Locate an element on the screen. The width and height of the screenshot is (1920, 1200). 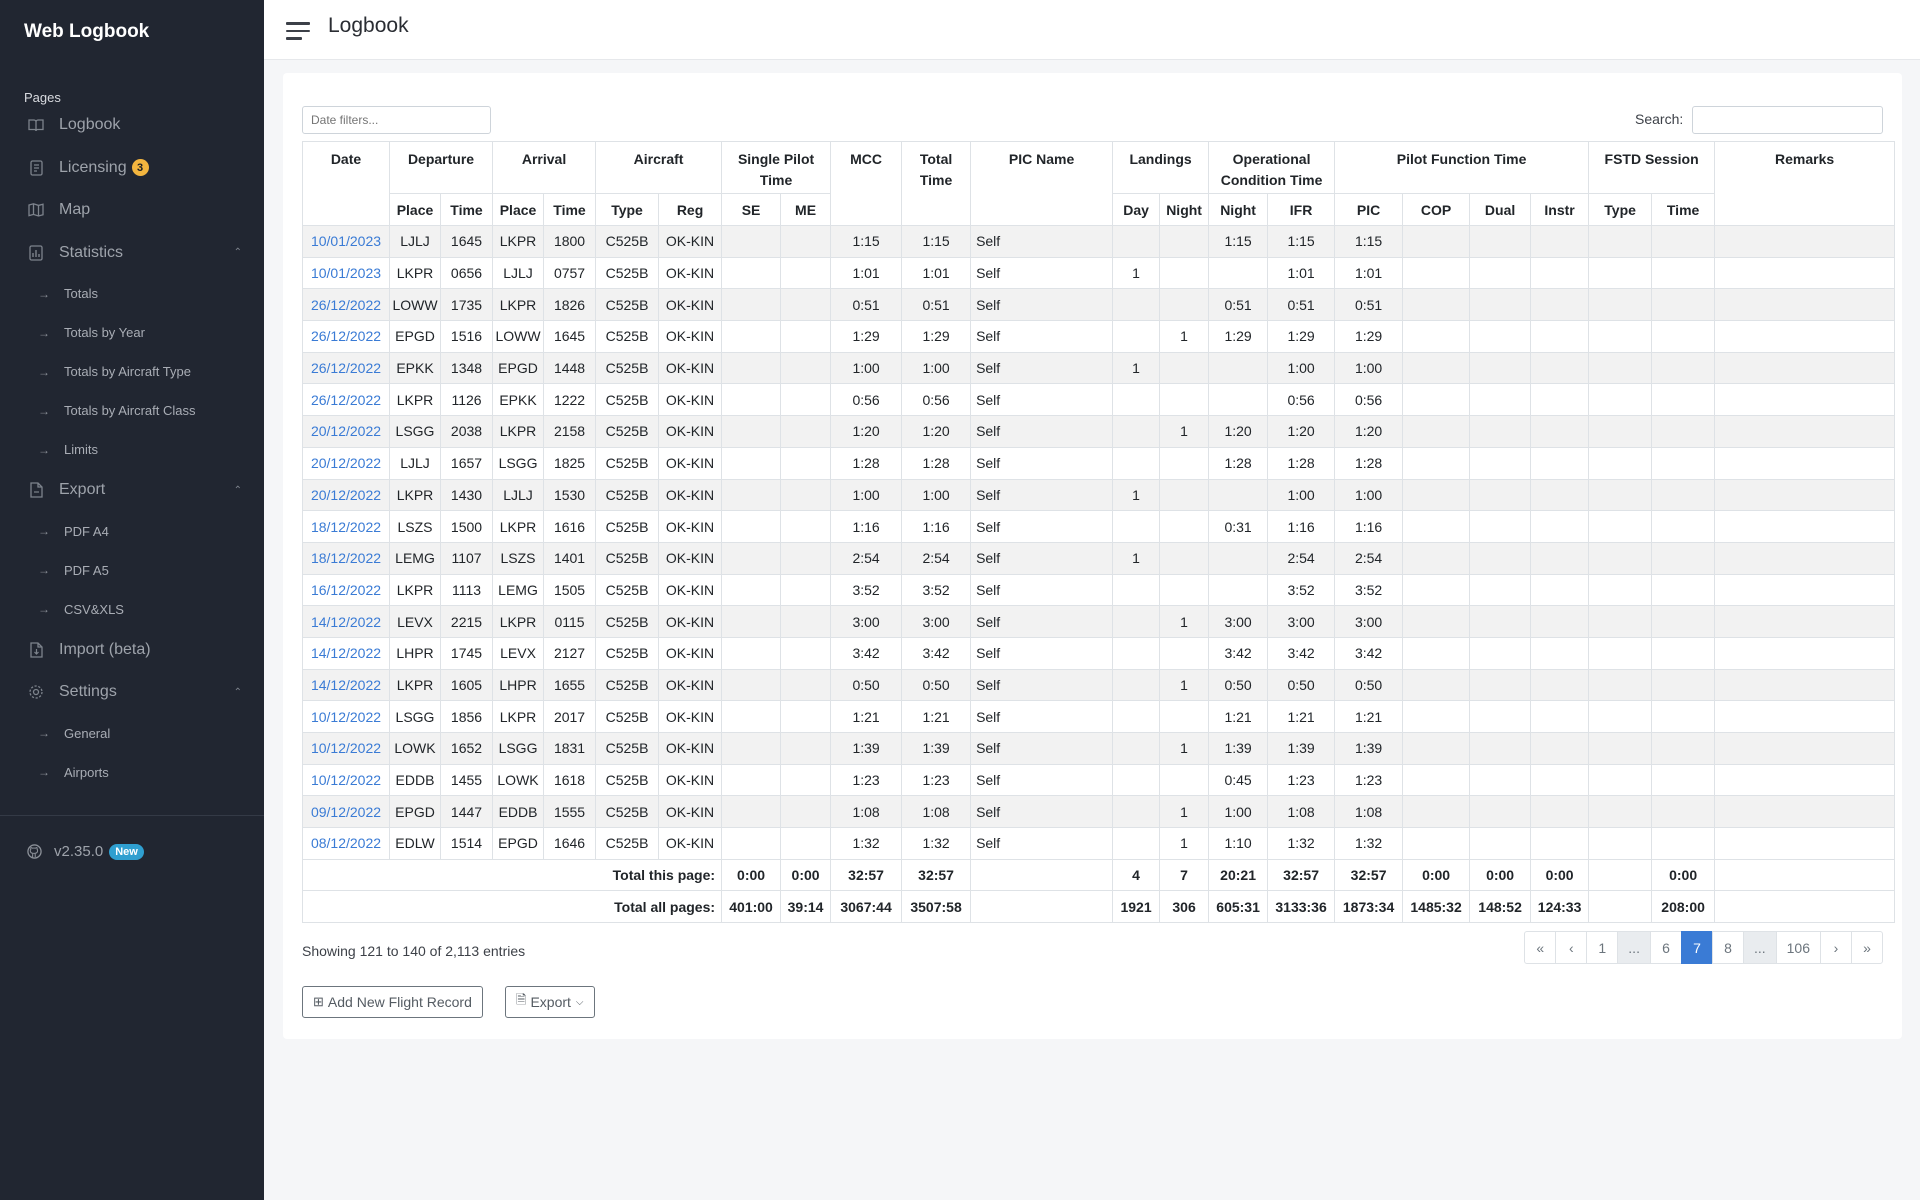
date-filter-input is located at coordinates (396, 120).